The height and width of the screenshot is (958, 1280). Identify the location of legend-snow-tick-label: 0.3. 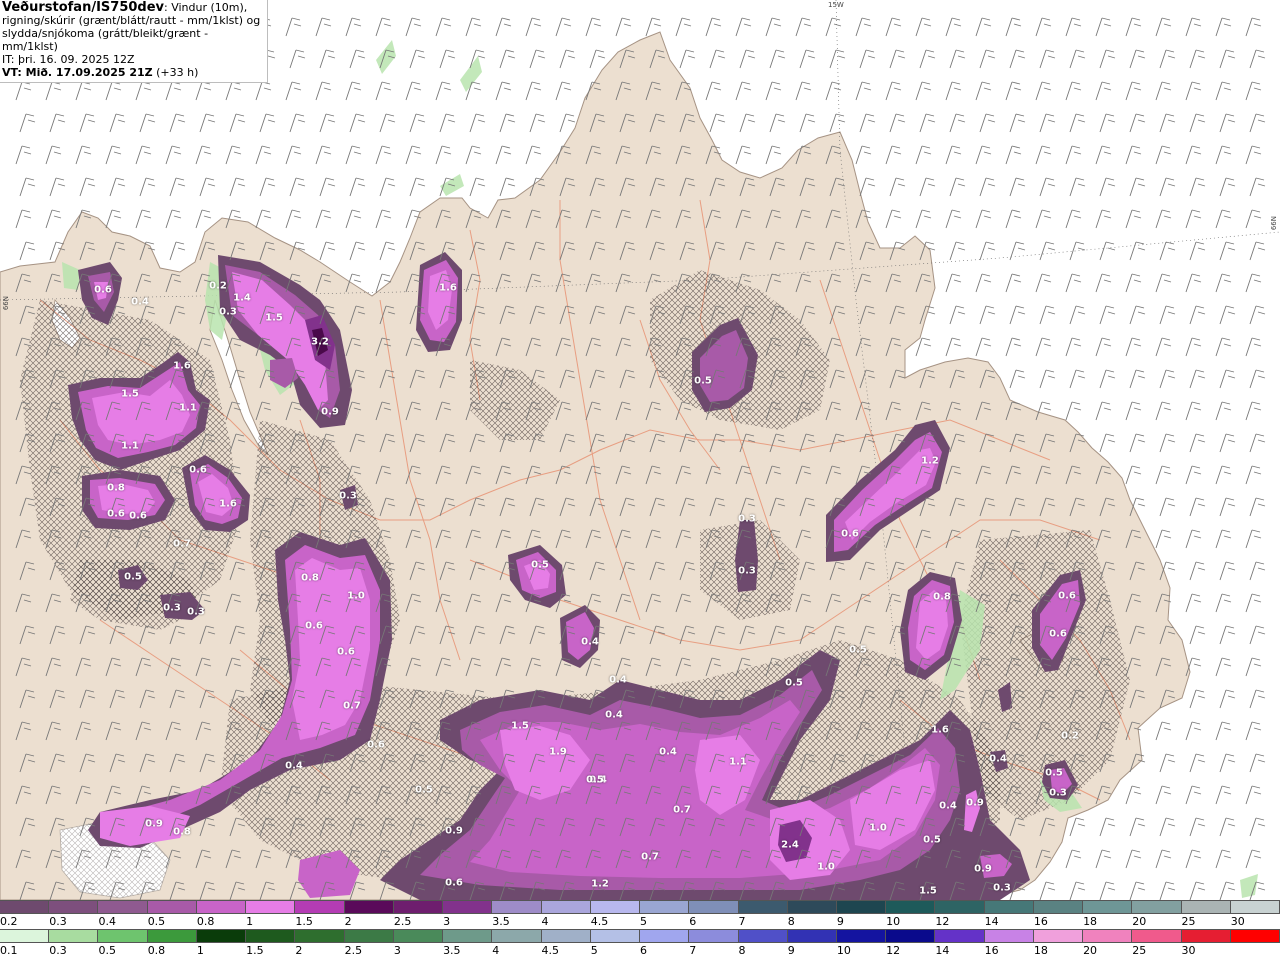
(58, 921).